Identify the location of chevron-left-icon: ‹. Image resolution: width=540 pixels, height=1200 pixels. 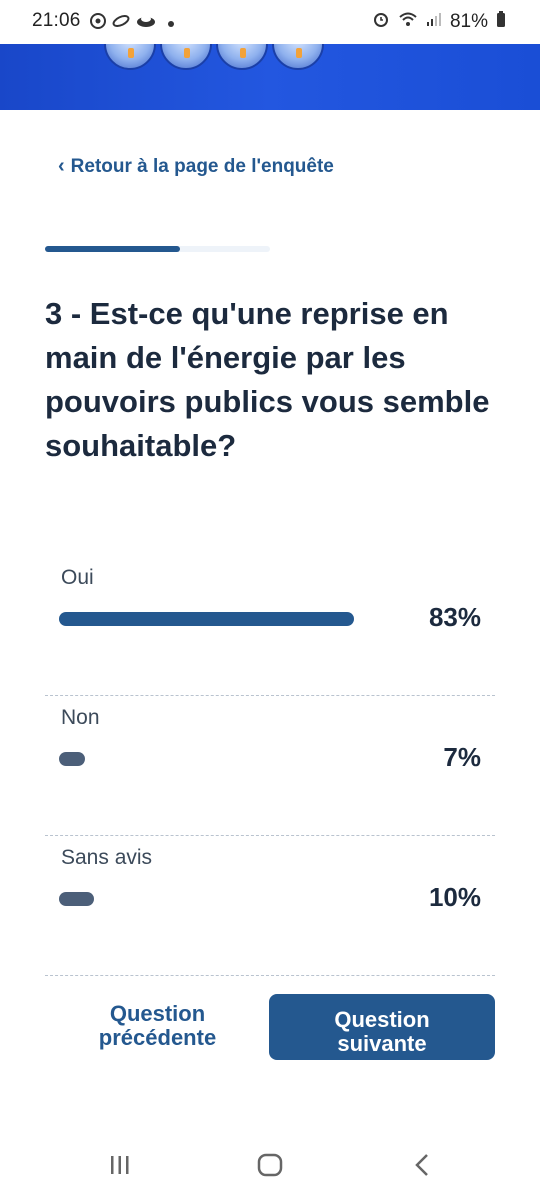
(61, 166).